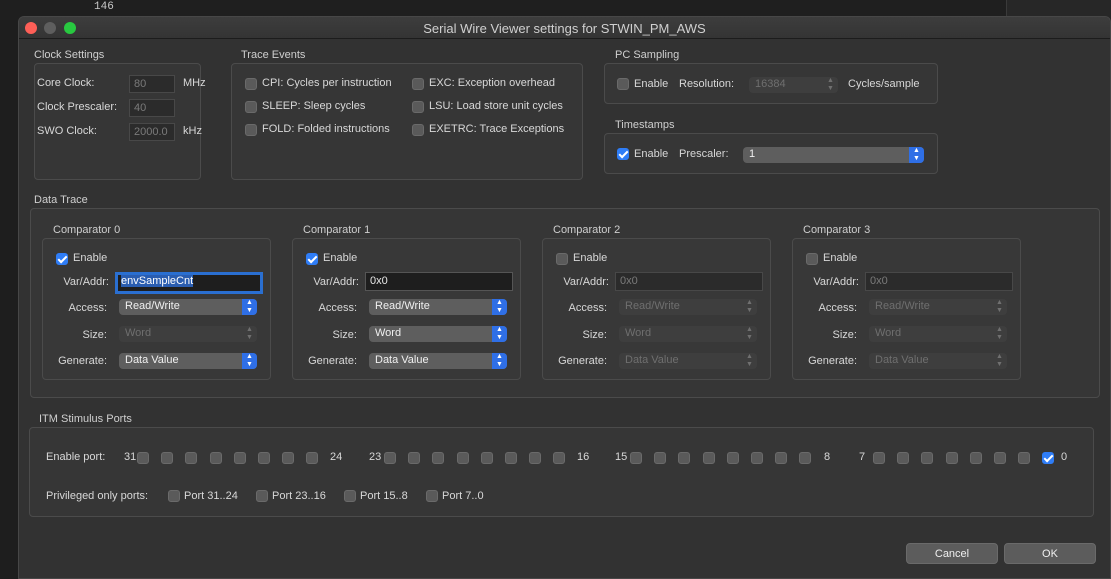 This screenshot has height=579, width=1111. What do you see at coordinates (438, 458) in the screenshot?
I see `port-21-checkbox` at bounding box center [438, 458].